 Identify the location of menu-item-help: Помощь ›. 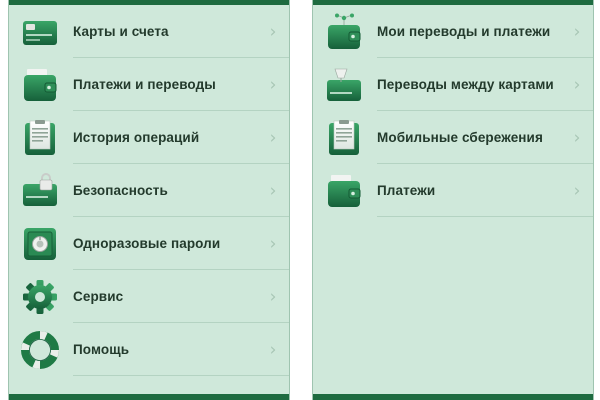
(149, 349).